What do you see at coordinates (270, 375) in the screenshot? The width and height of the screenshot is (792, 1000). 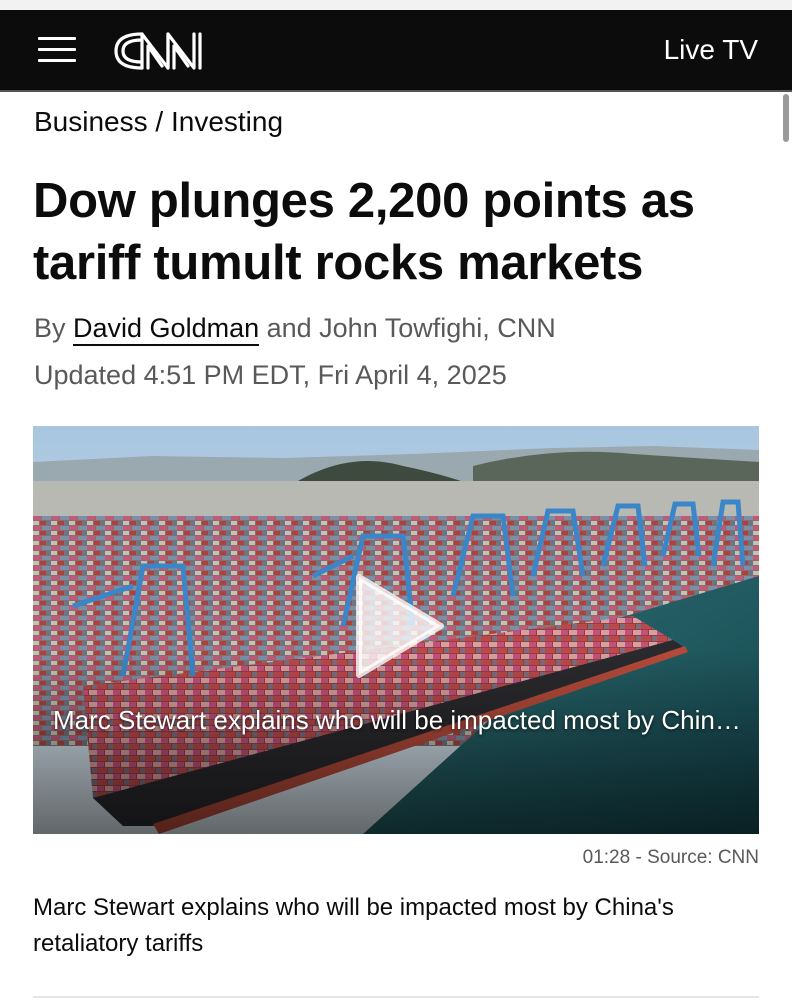 I see `article-timestamp: Updated 4:51 PM EDT, Fri April 4, 2025` at bounding box center [270, 375].